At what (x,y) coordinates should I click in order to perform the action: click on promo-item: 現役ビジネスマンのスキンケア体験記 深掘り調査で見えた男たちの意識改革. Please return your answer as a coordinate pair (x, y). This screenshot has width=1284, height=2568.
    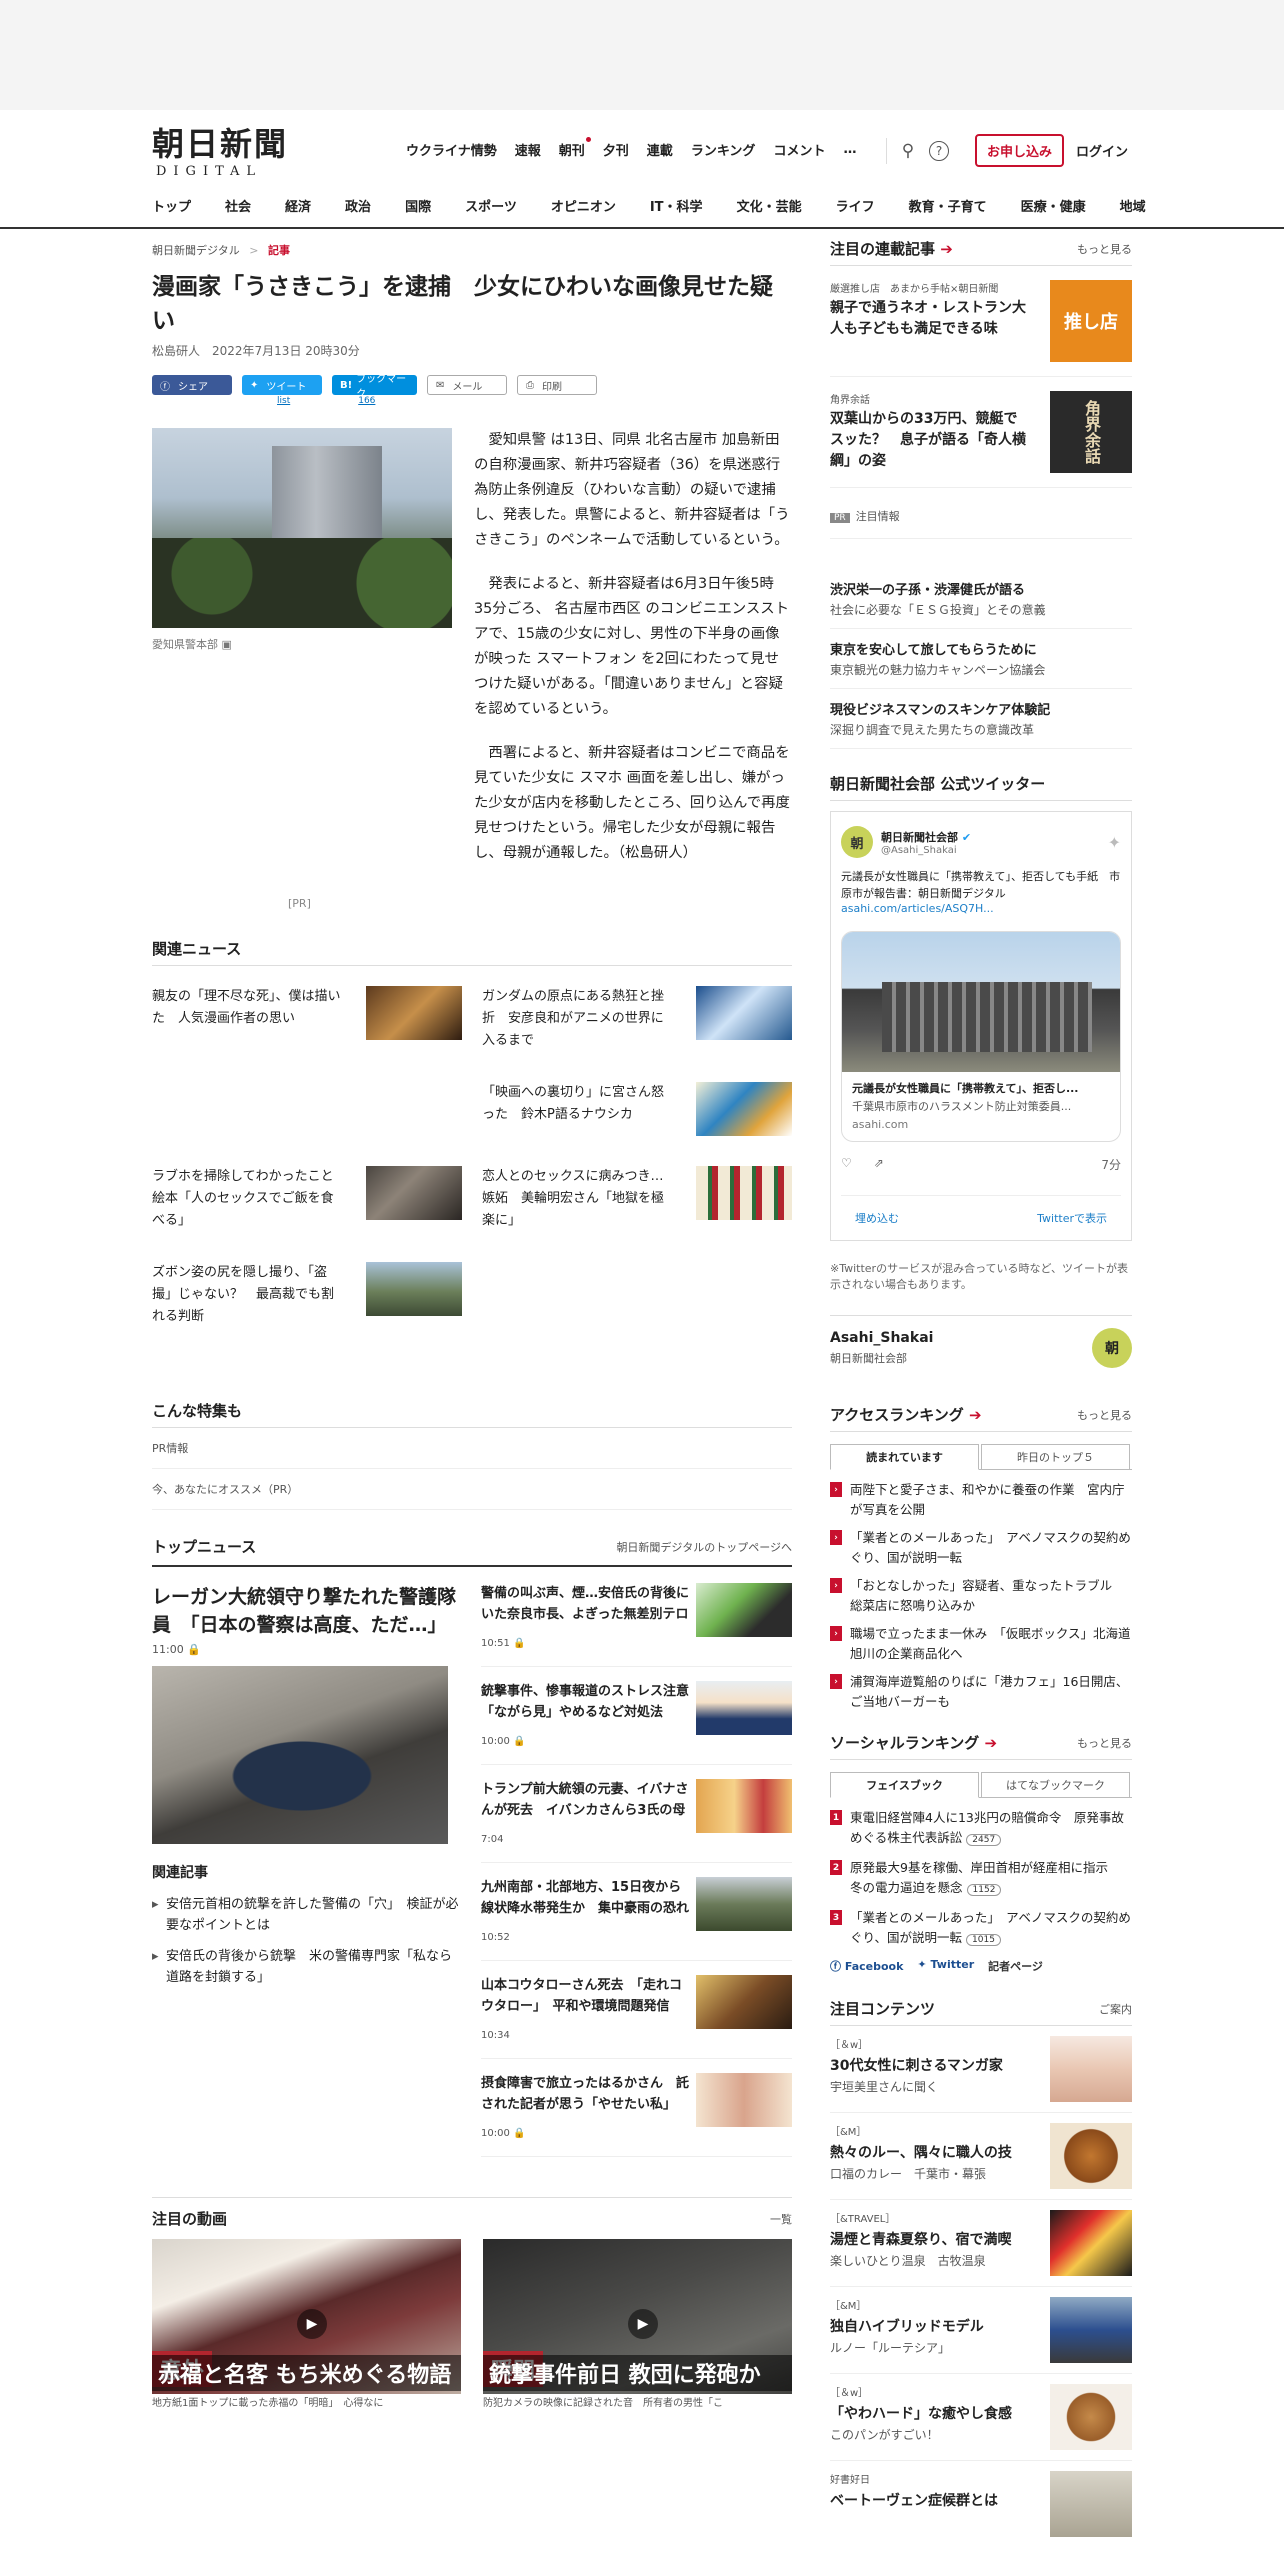
    Looking at the image, I should click on (981, 719).